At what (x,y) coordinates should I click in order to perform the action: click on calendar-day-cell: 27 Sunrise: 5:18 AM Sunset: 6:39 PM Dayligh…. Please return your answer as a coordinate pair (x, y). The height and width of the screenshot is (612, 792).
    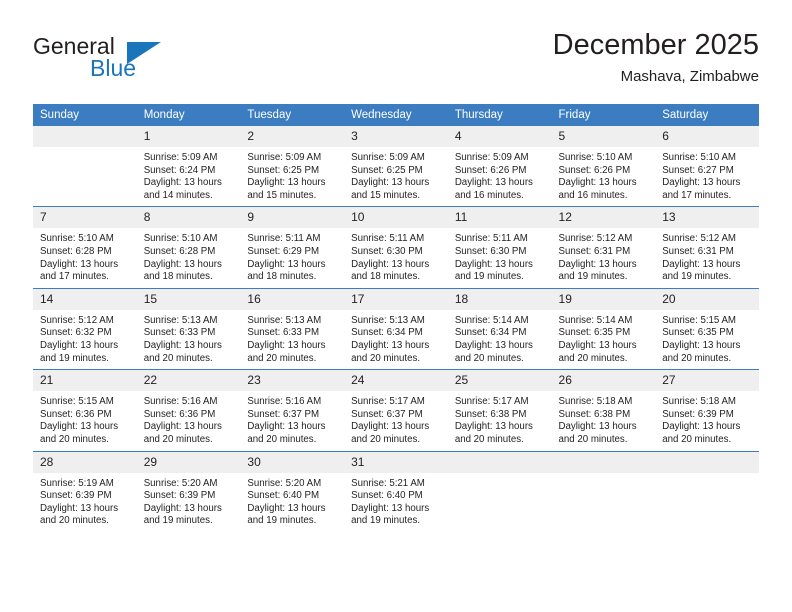
    Looking at the image, I should click on (707, 410).